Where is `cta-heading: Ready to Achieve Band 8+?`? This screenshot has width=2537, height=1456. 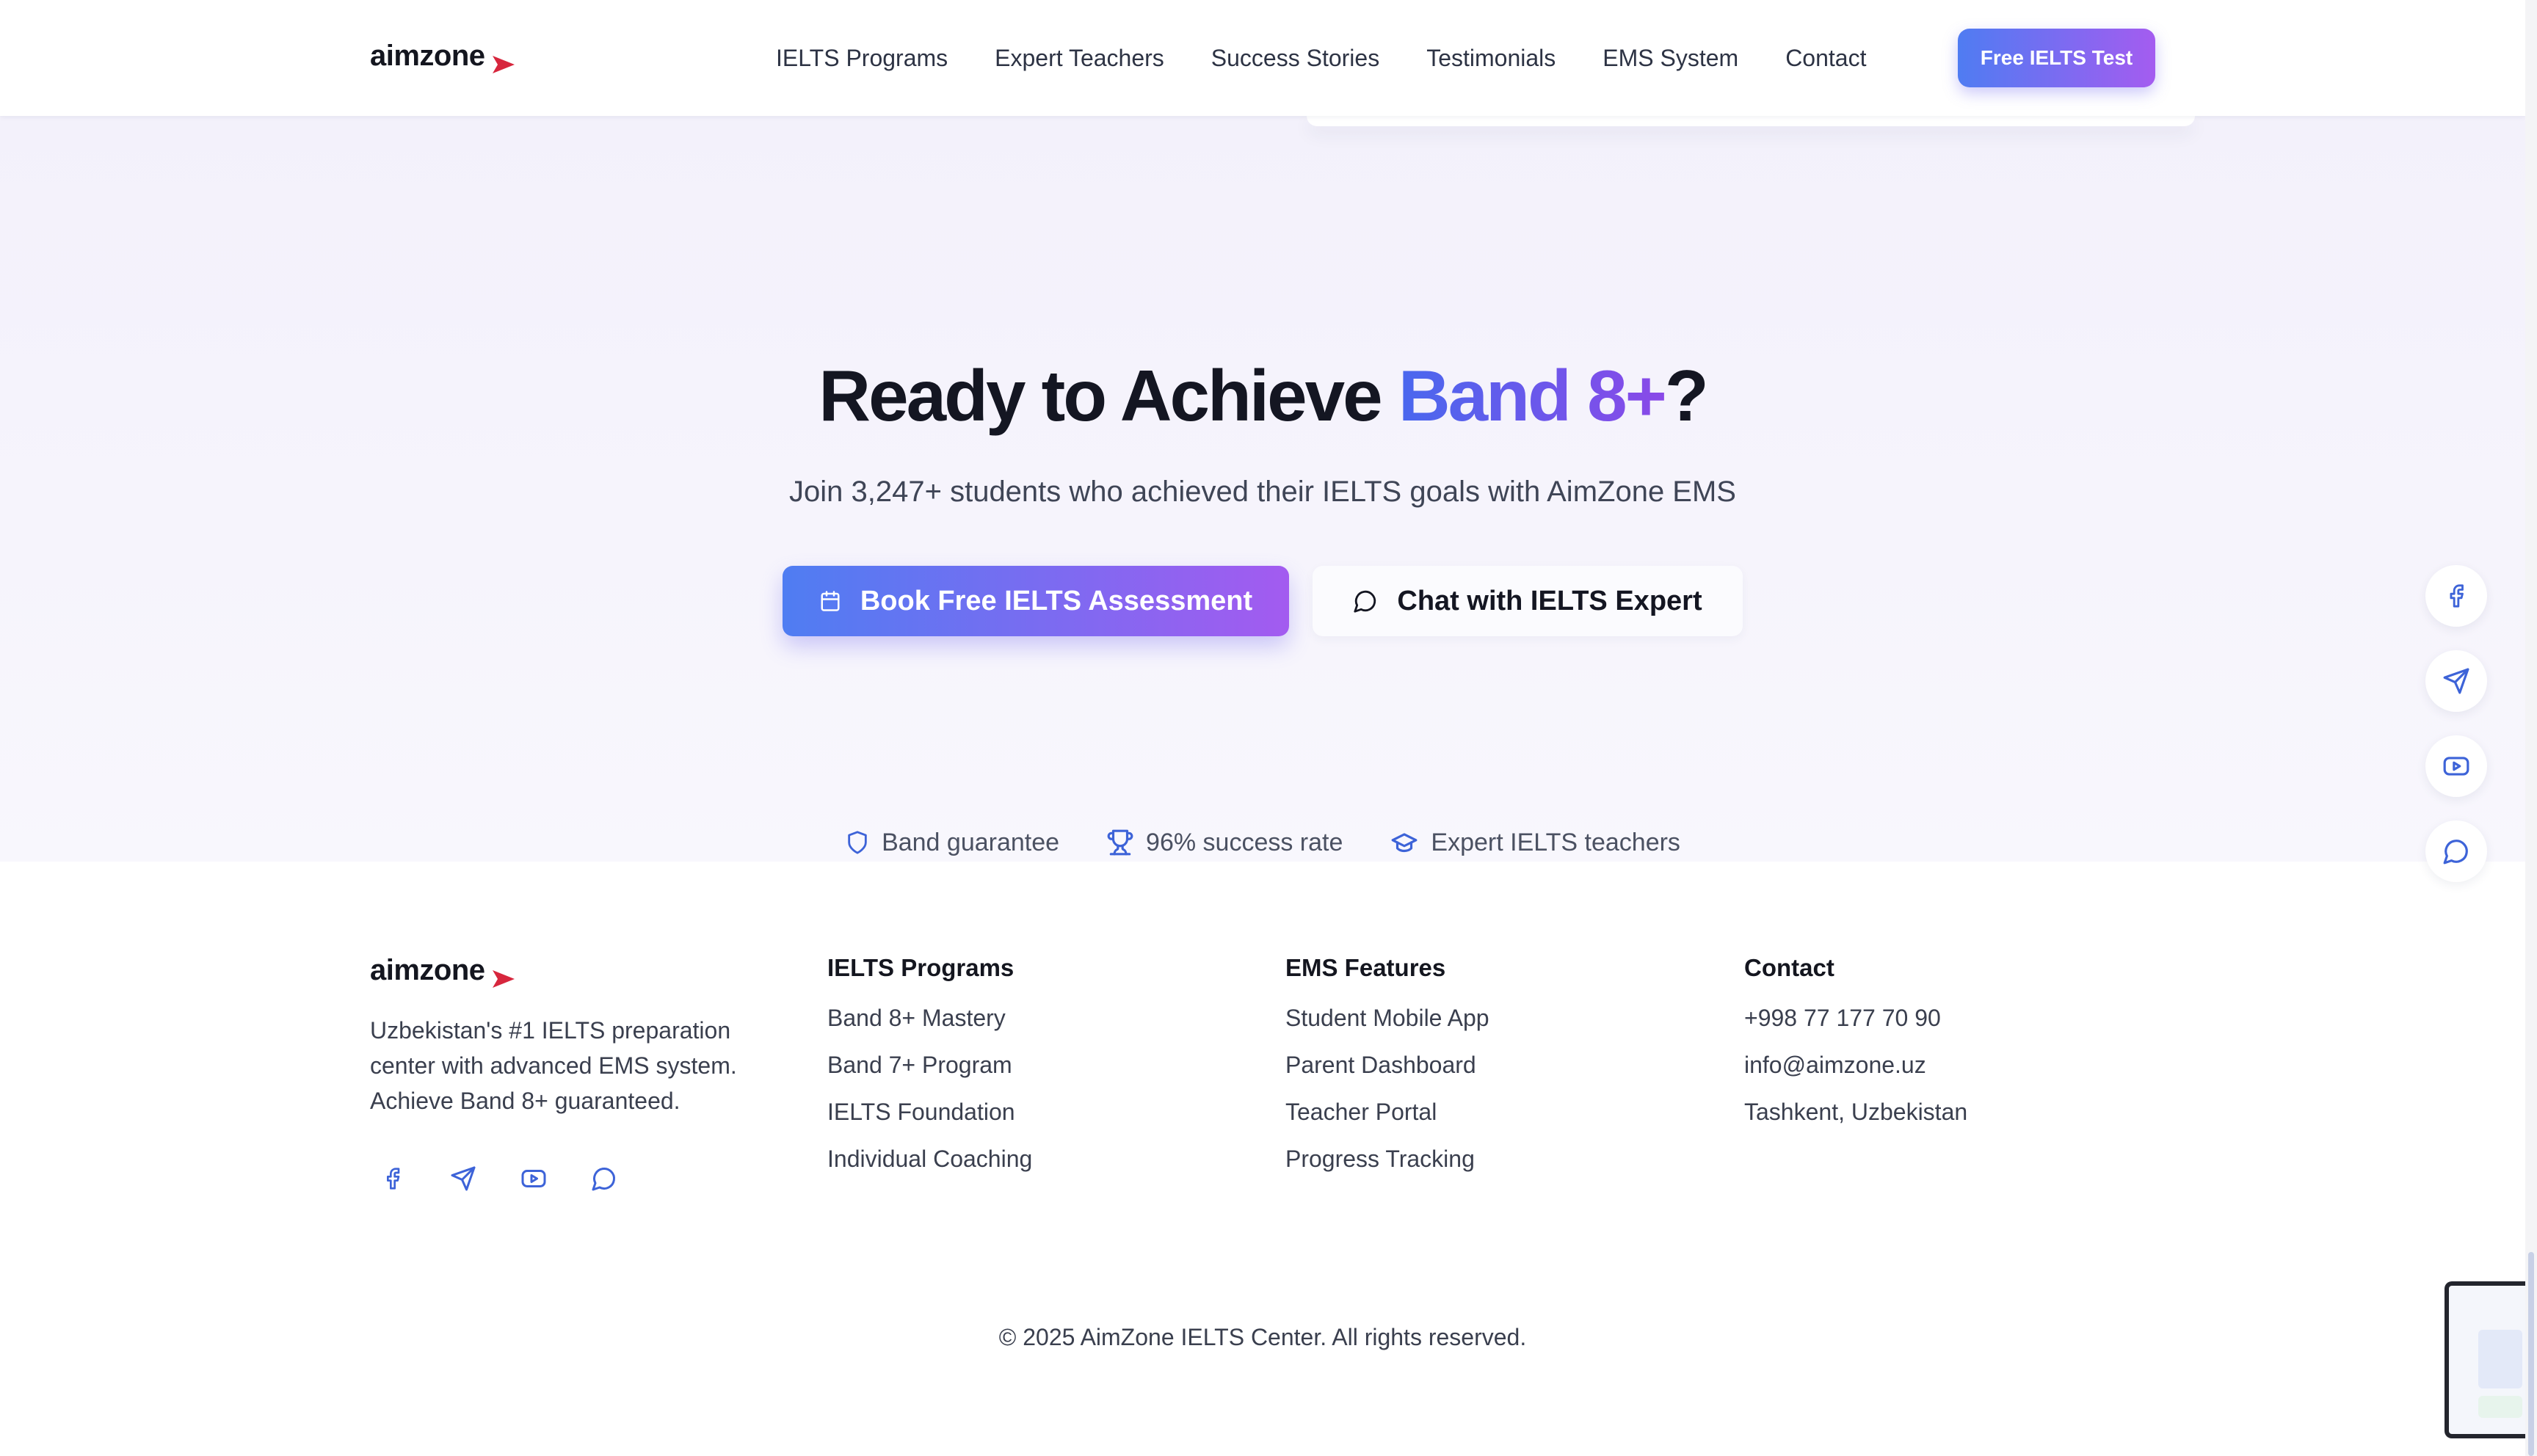 cta-heading: Ready to Achieve Band 8+? is located at coordinates (1262, 395).